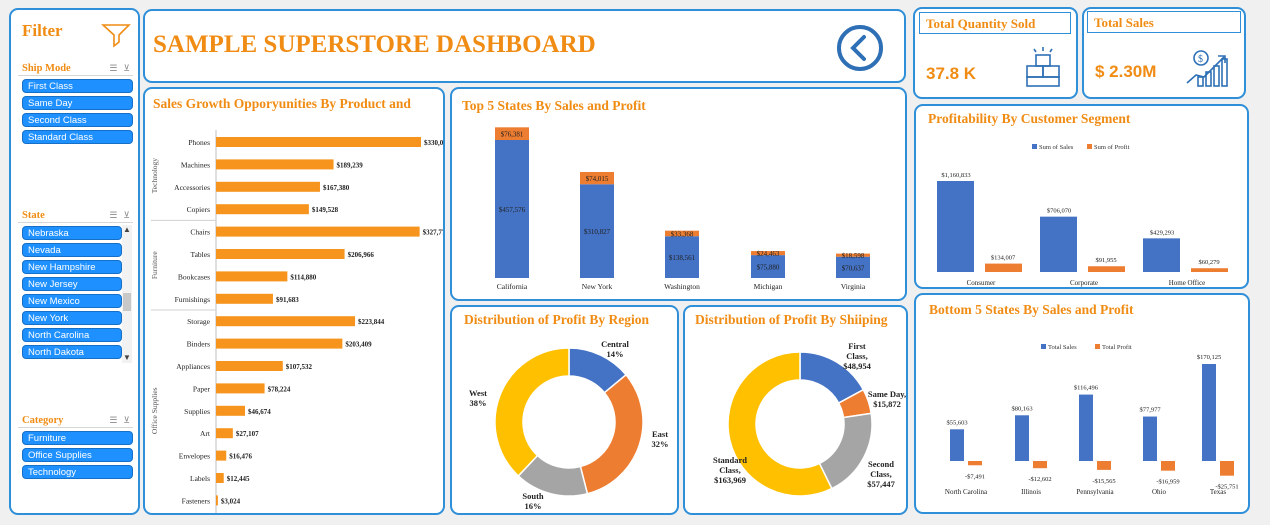 The image size is (1270, 525). What do you see at coordinates (127, 302) in the screenshot?
I see `scroll-thumb` at bounding box center [127, 302].